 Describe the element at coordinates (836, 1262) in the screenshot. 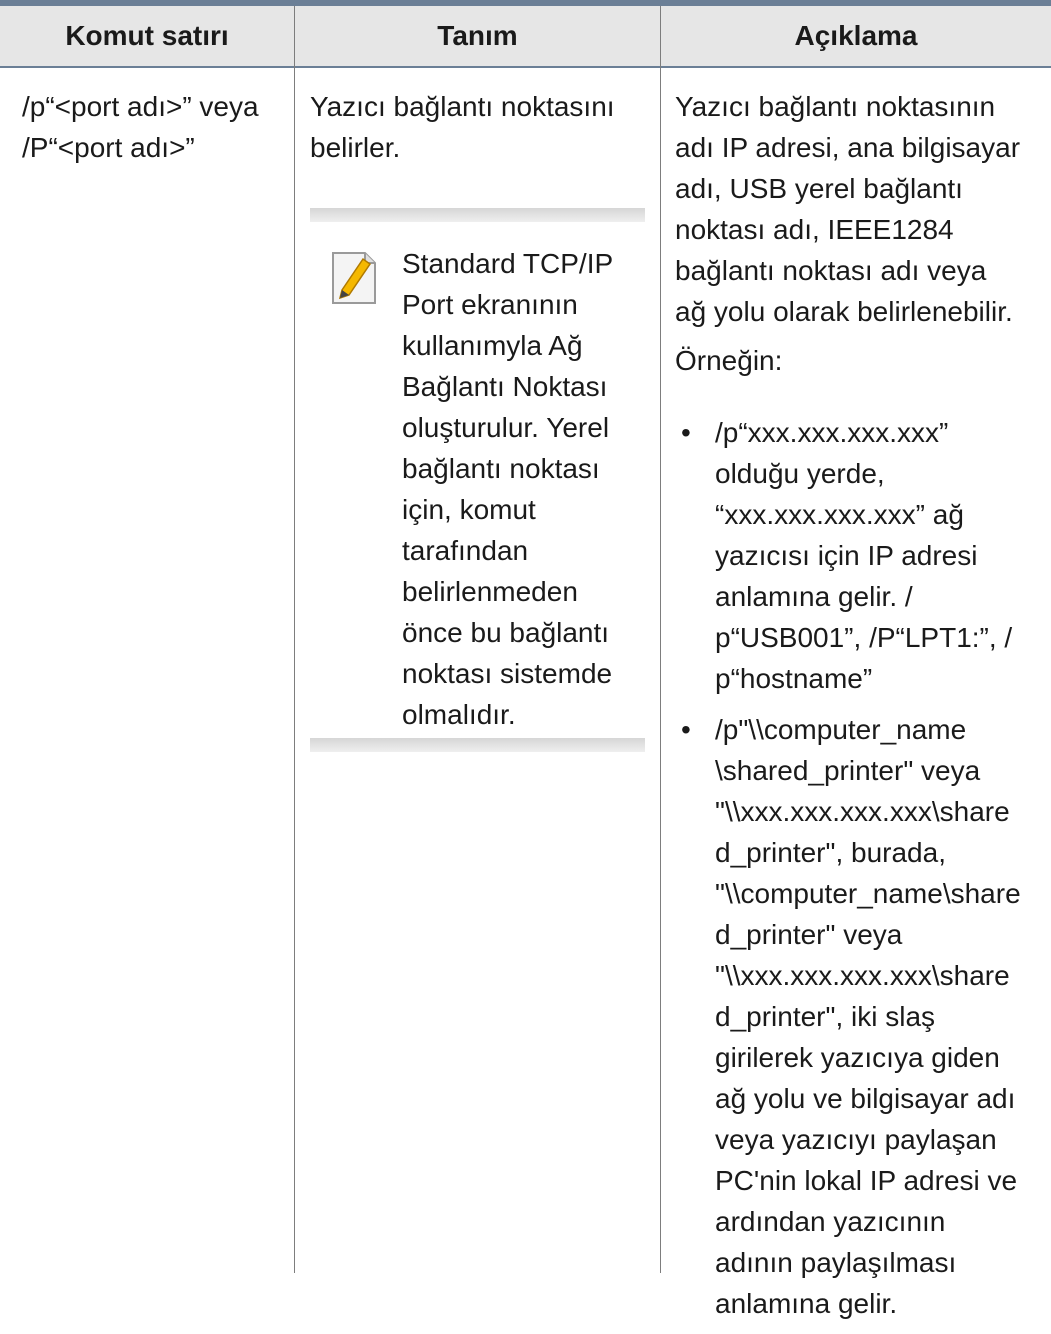

I see `list-item-line: adının paylaşılması` at that location.